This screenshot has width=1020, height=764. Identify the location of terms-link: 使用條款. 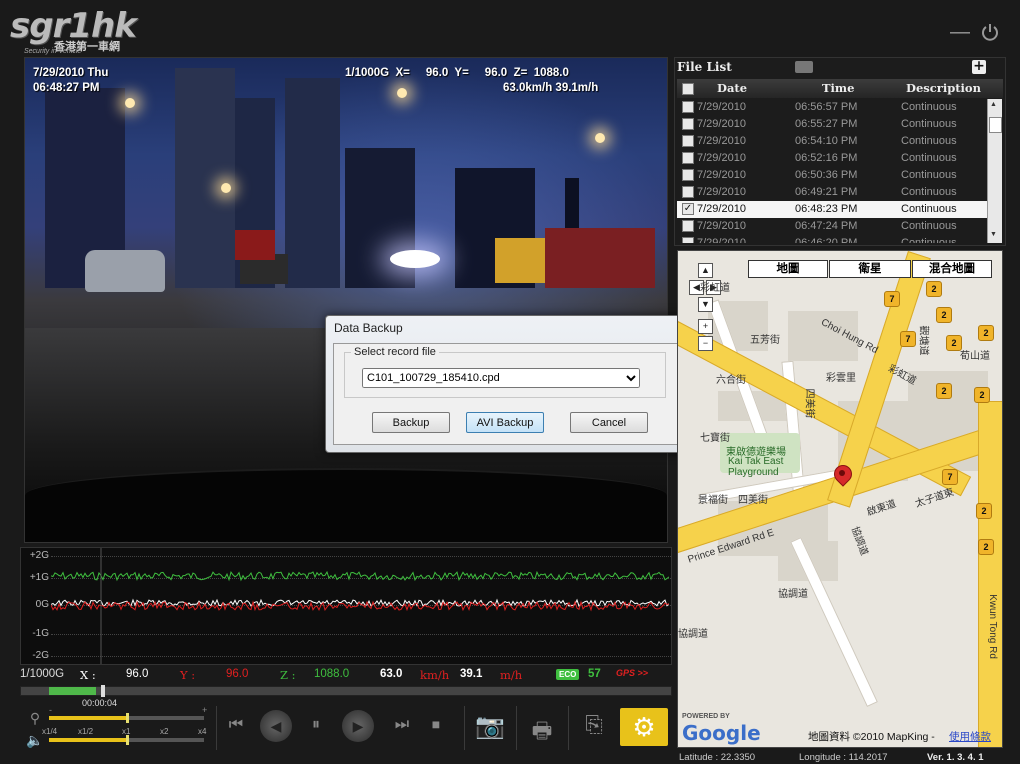
(970, 736).